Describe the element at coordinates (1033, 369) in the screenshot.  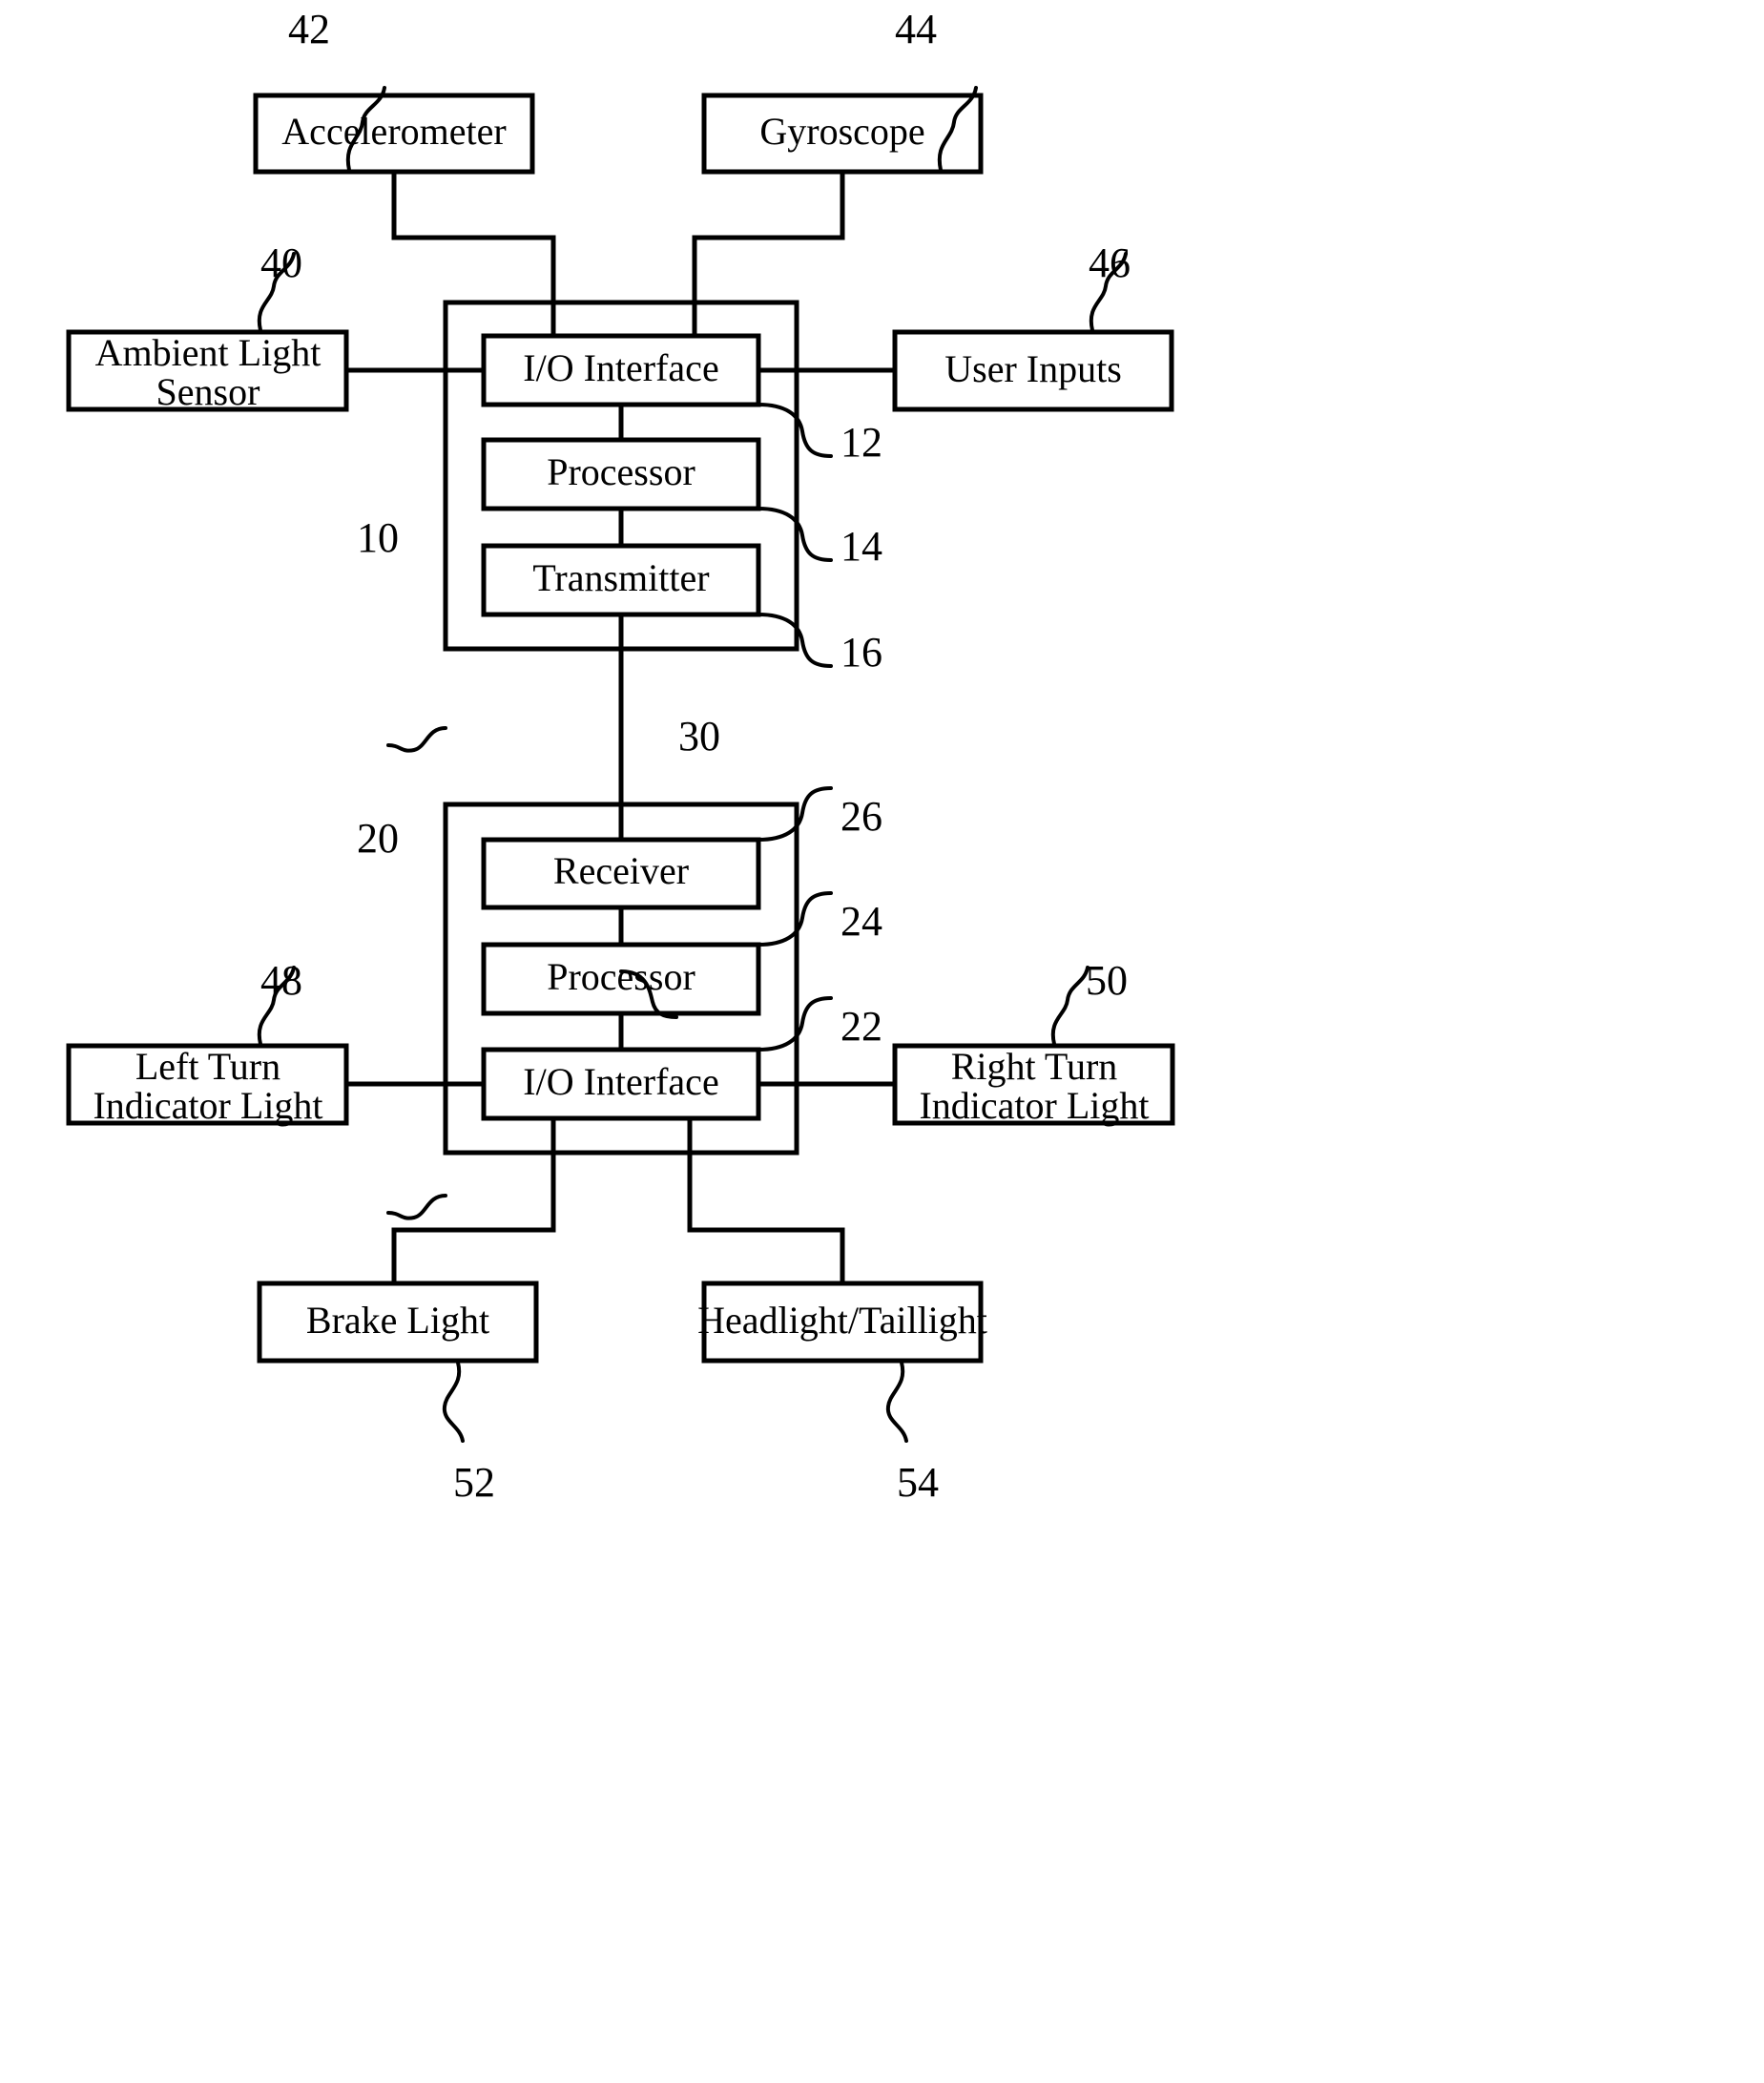
I see `user-inputs-label: User Inputs` at that location.